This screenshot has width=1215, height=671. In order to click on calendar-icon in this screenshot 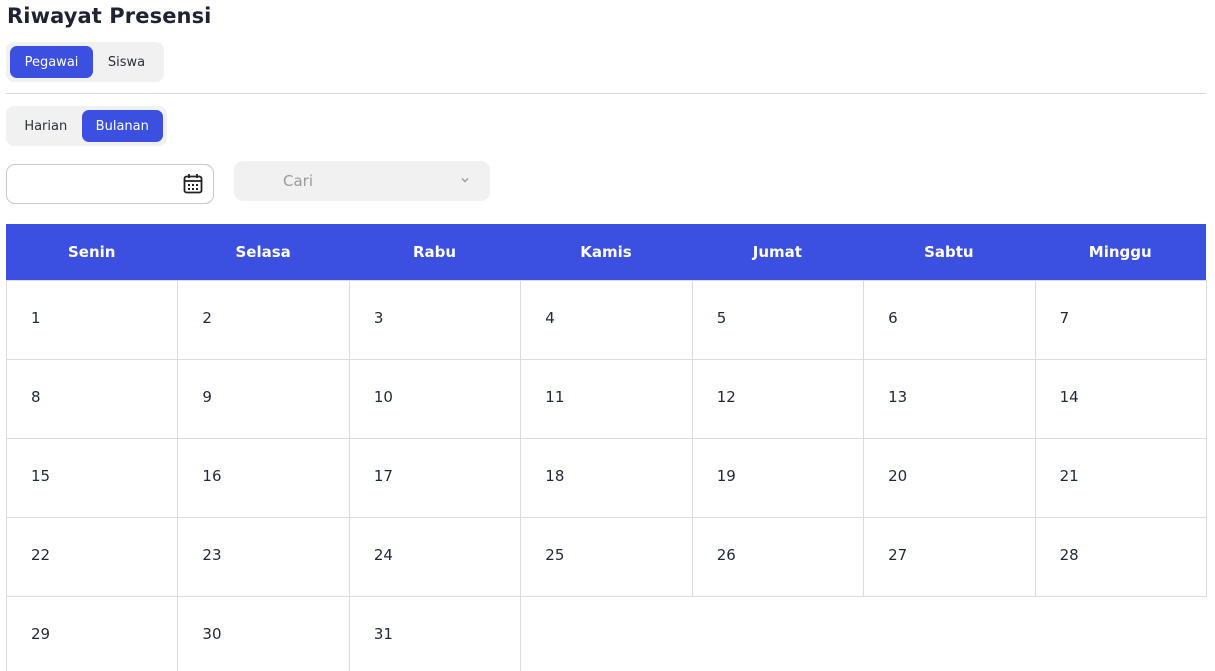, I will do `click(193, 184)`.